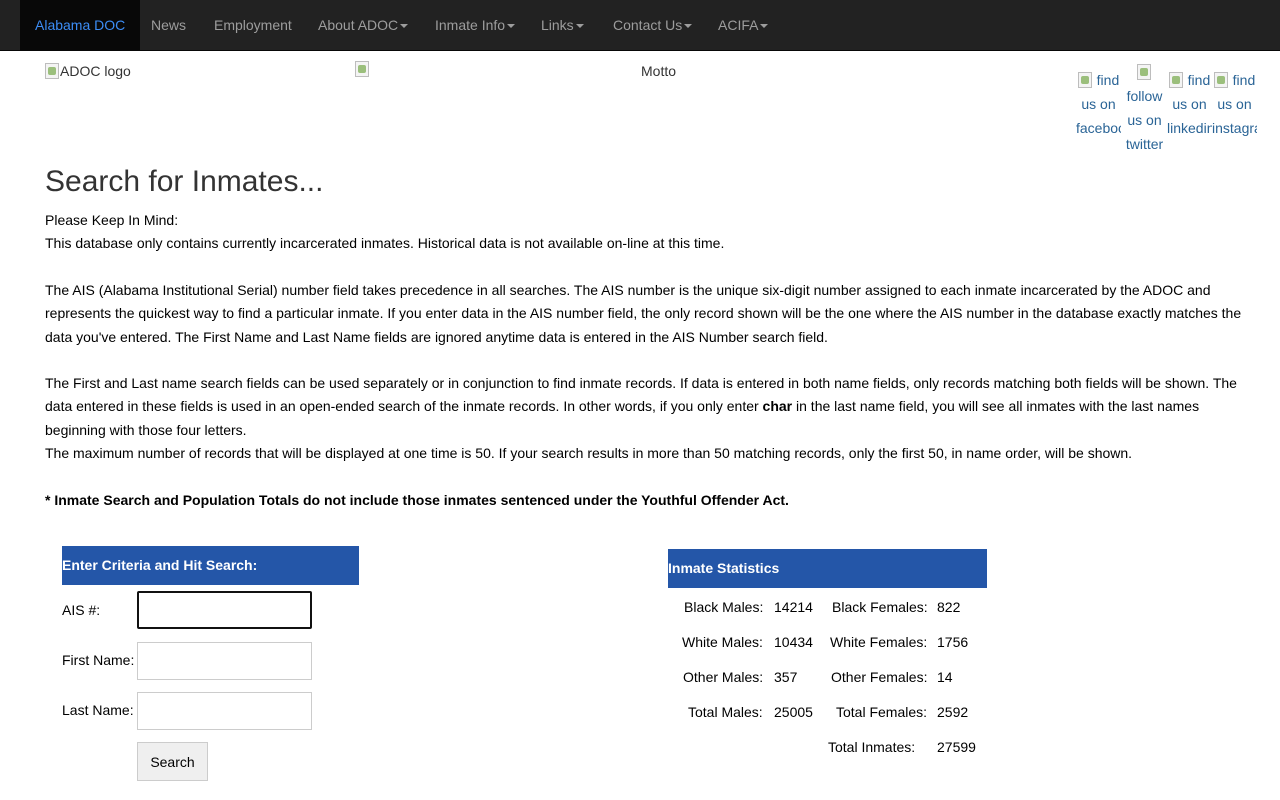  Describe the element at coordinates (112, 220) in the screenshot. I see `keep-in-mind-heading: Please Keep In Mind:` at that location.